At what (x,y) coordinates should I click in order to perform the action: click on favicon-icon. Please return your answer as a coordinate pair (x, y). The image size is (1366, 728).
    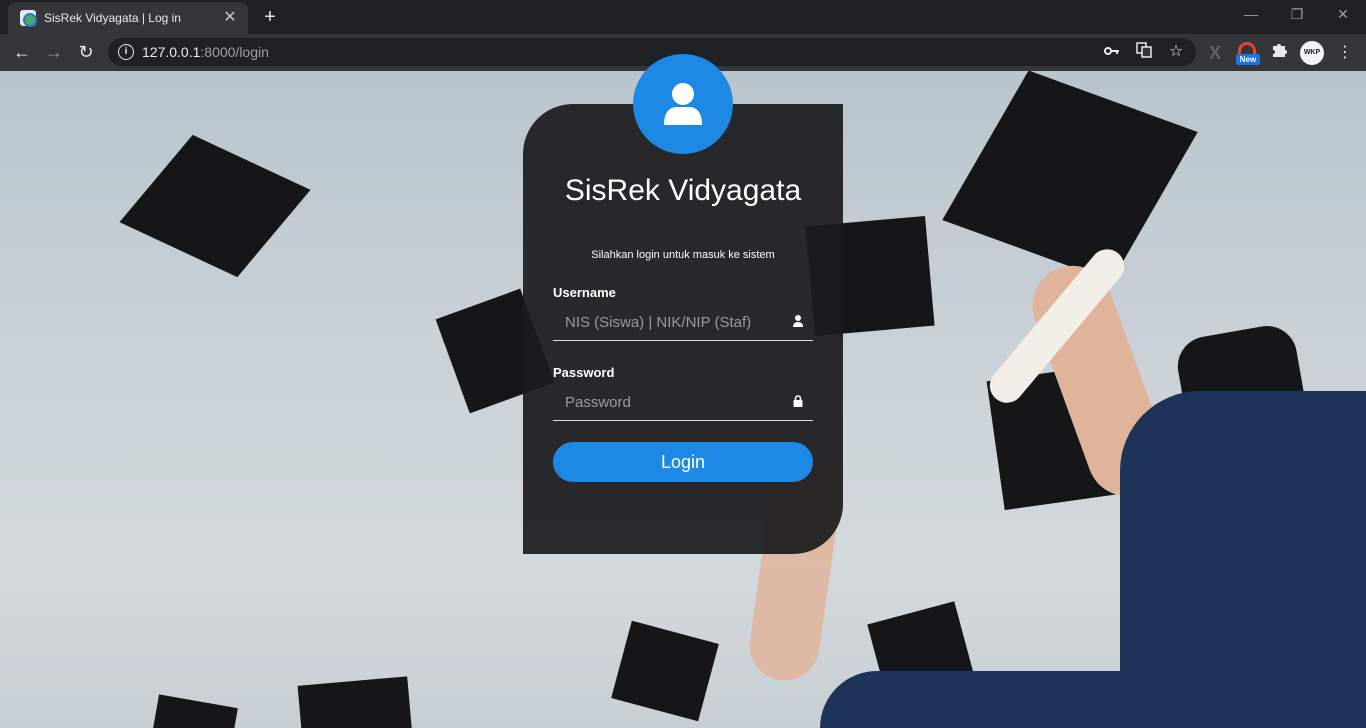
    Looking at the image, I should click on (28, 18).